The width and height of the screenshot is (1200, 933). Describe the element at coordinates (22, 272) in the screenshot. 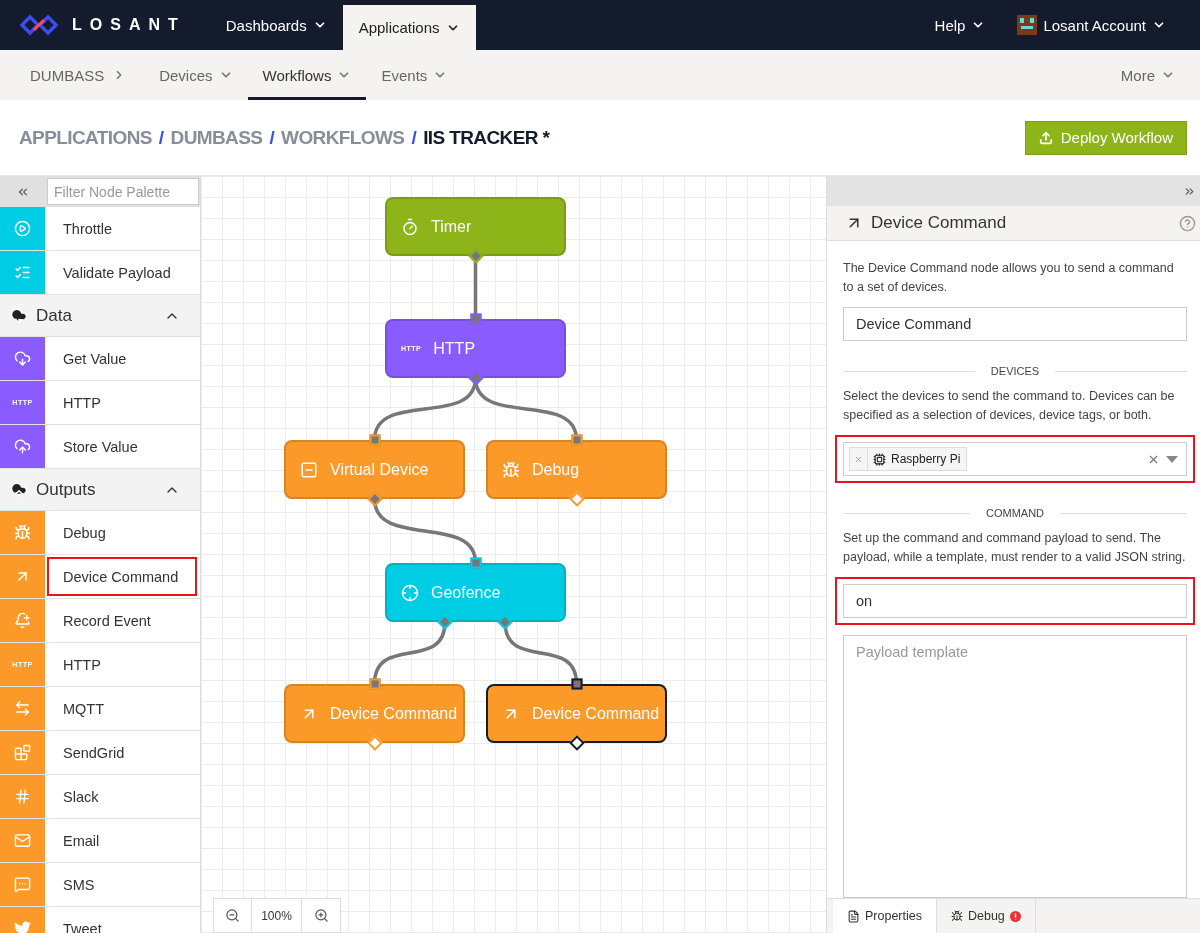

I see `checklist-icon` at that location.